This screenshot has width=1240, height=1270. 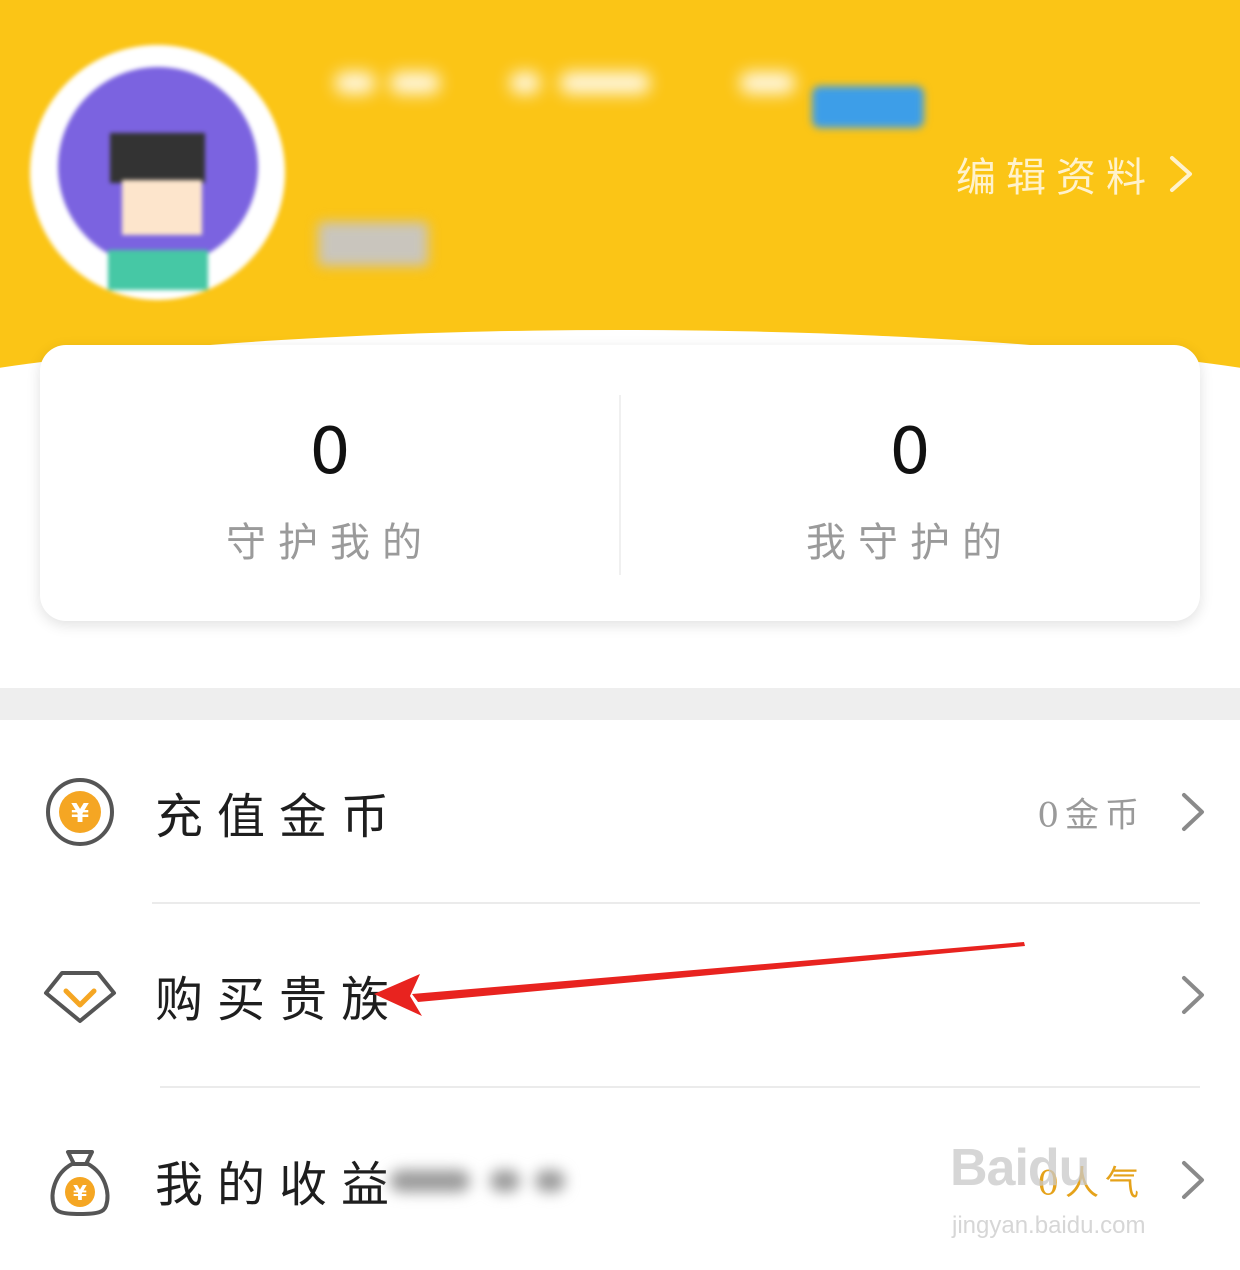 I want to click on yuan-coin-icon: ¥, so click(x=80, y=812).